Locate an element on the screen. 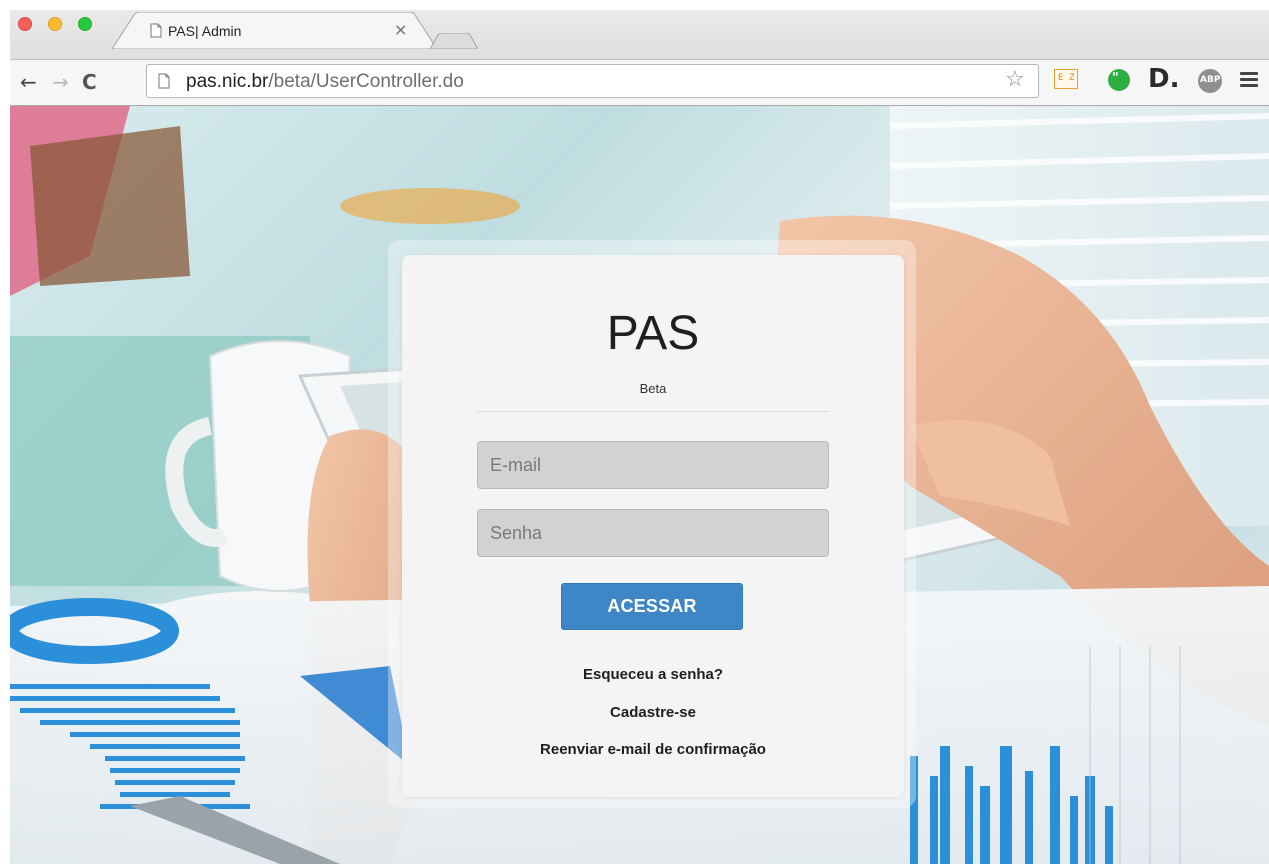 The image size is (1269, 864). abp-label: ABP is located at coordinates (1210, 80).